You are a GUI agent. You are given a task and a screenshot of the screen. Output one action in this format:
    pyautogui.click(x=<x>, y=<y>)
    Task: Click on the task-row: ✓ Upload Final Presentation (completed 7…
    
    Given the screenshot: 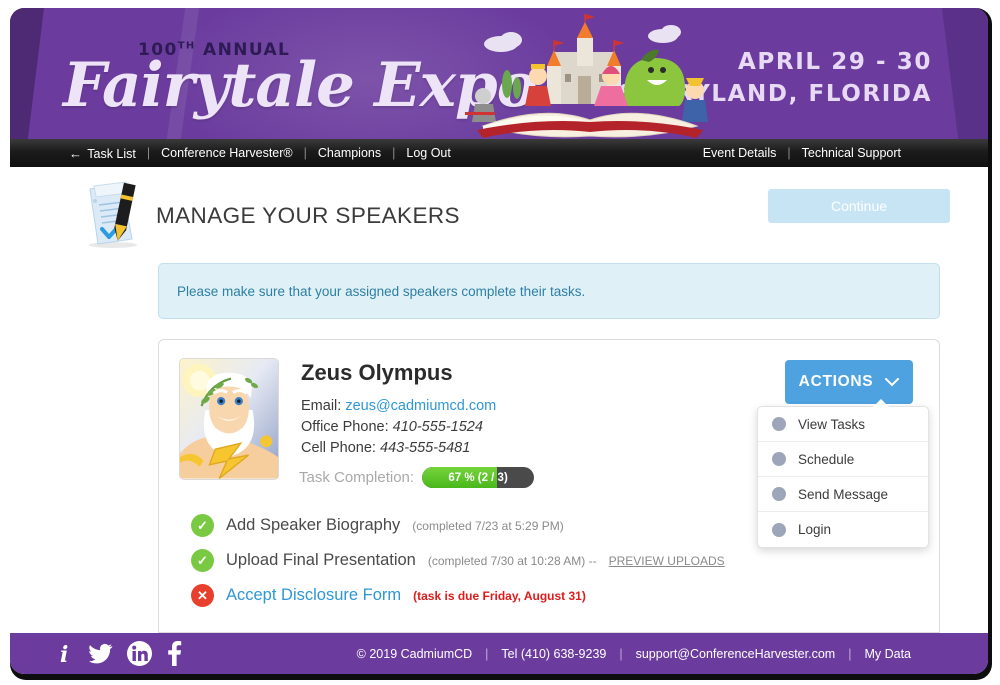 What is the action you would take?
    pyautogui.click(x=458, y=560)
    